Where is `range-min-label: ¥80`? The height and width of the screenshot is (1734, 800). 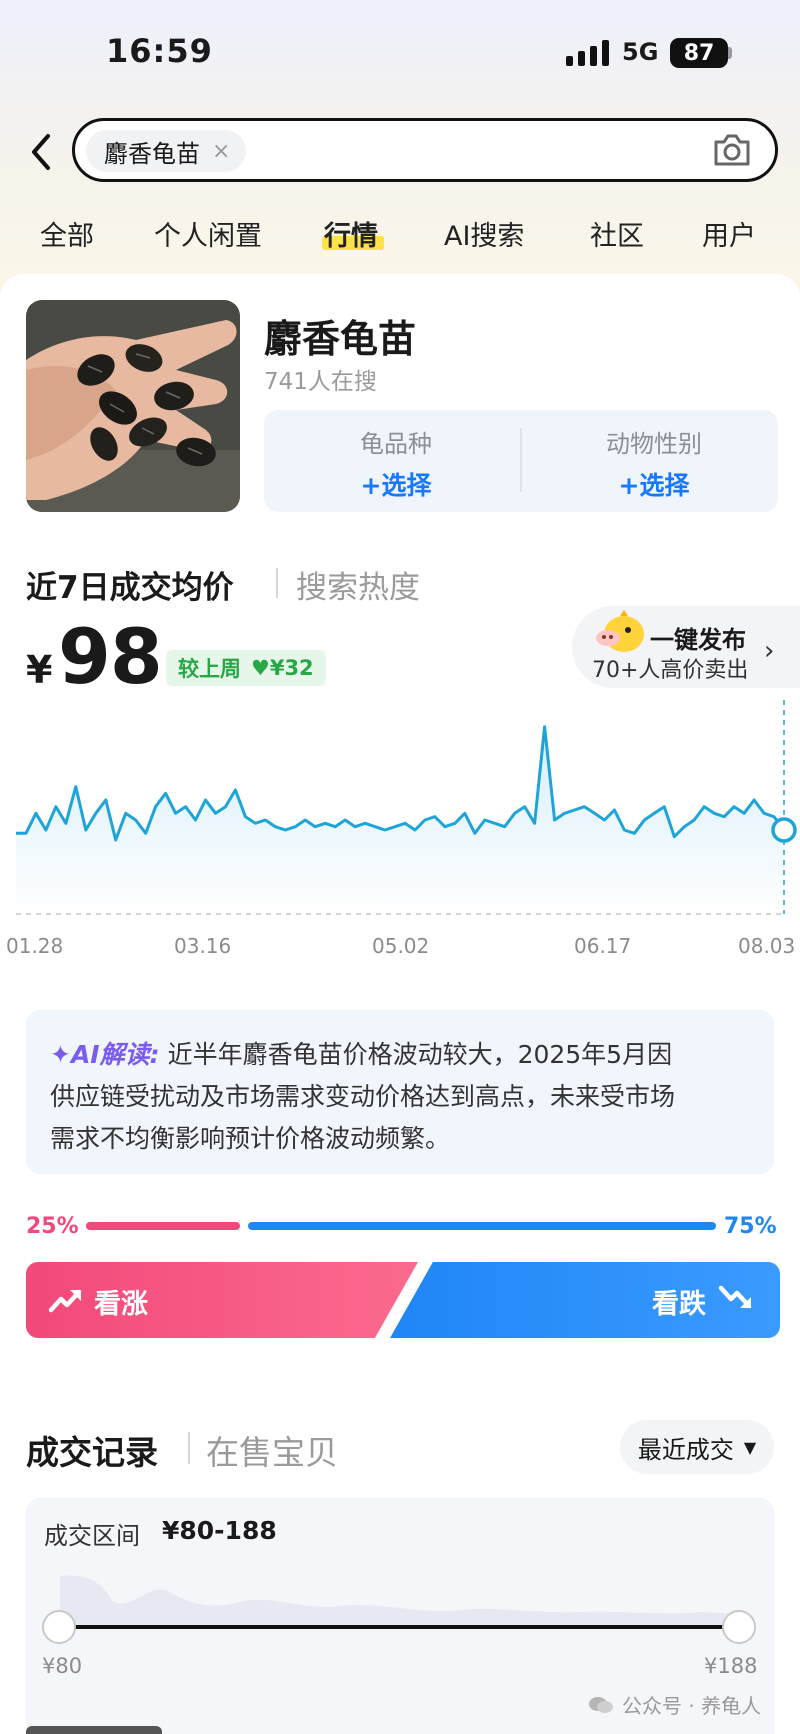
range-min-label: ¥80 is located at coordinates (62, 1666).